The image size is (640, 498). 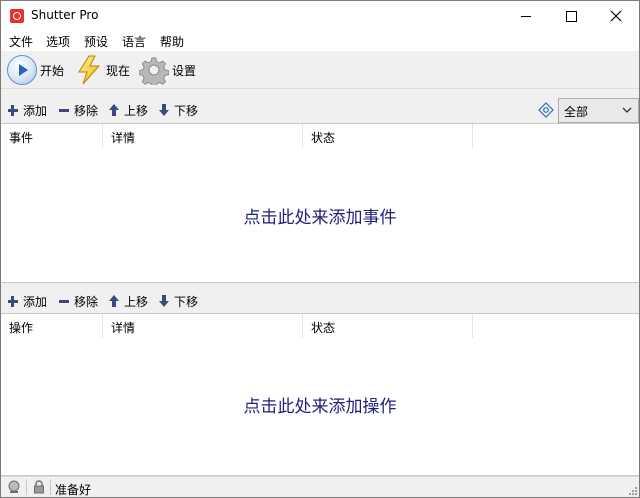 What do you see at coordinates (632, 490) in the screenshot?
I see `resize-grip-icon` at bounding box center [632, 490].